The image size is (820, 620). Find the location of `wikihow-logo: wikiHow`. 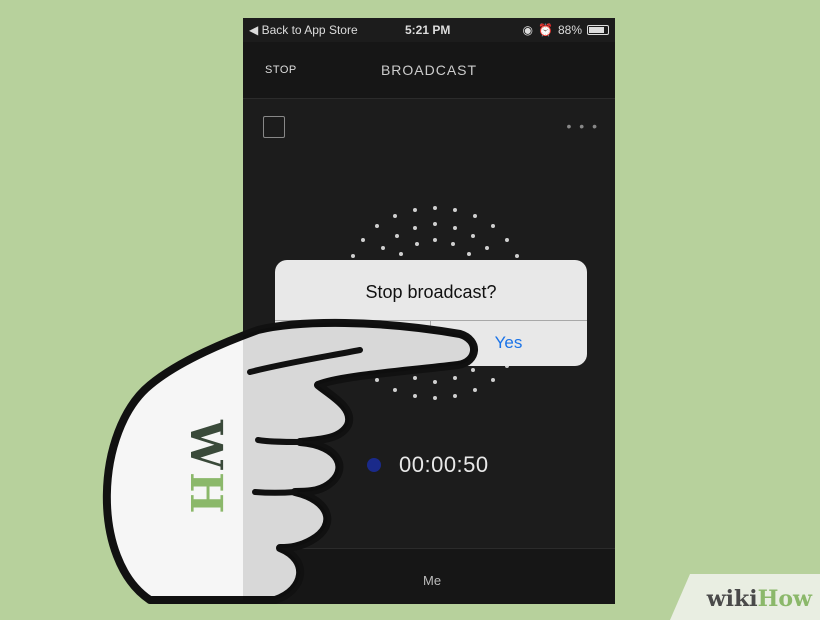

wikihow-logo: wikiHow is located at coordinates (745, 597).